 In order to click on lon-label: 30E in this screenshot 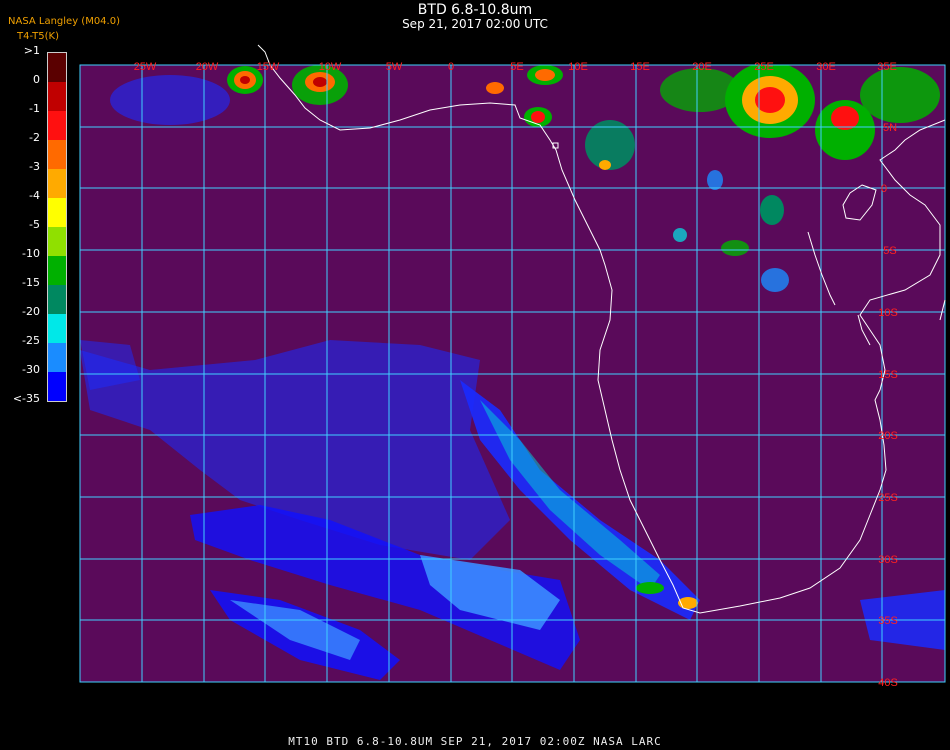, I will do `click(826, 67)`.